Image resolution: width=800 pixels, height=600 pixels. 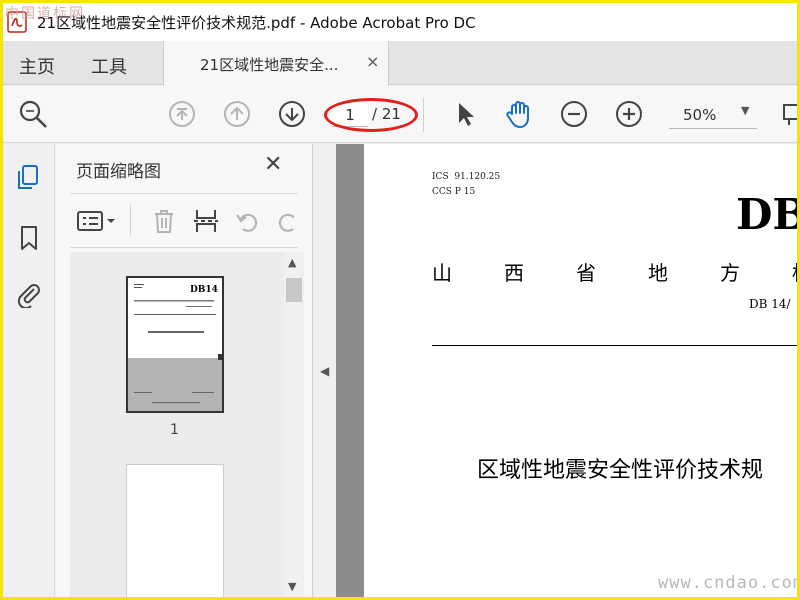 What do you see at coordinates (294, 290) in the screenshot?
I see `scrollbar-thumb` at bounding box center [294, 290].